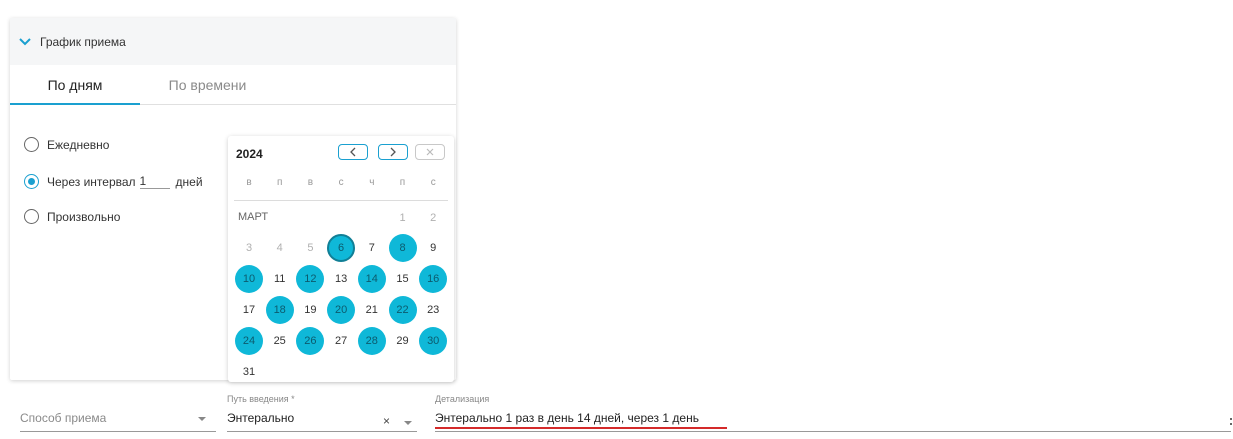 This screenshot has height=439, width=1233. I want to click on calendar-day: 28, so click(371, 341).